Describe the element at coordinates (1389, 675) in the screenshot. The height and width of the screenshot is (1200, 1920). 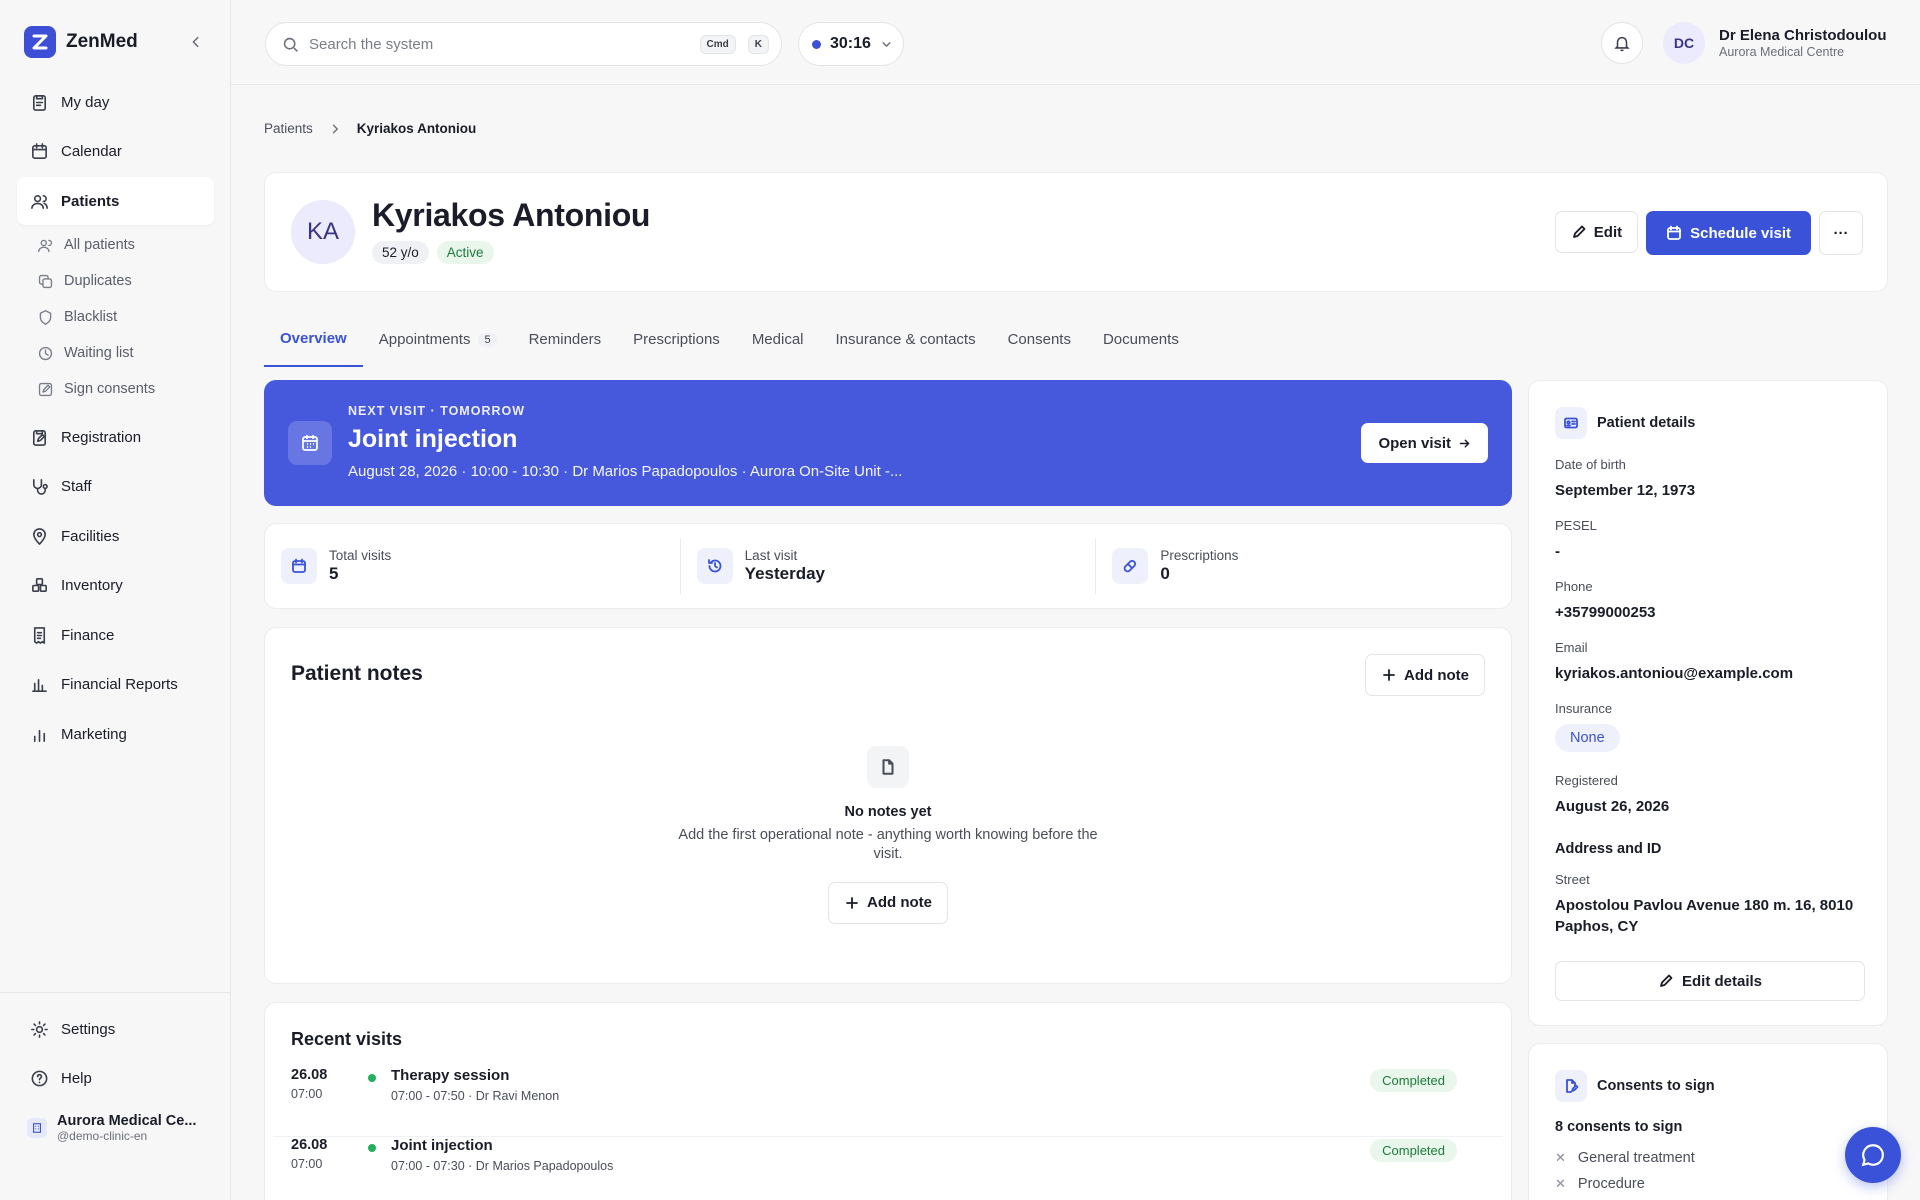
I see `plus-icon` at that location.